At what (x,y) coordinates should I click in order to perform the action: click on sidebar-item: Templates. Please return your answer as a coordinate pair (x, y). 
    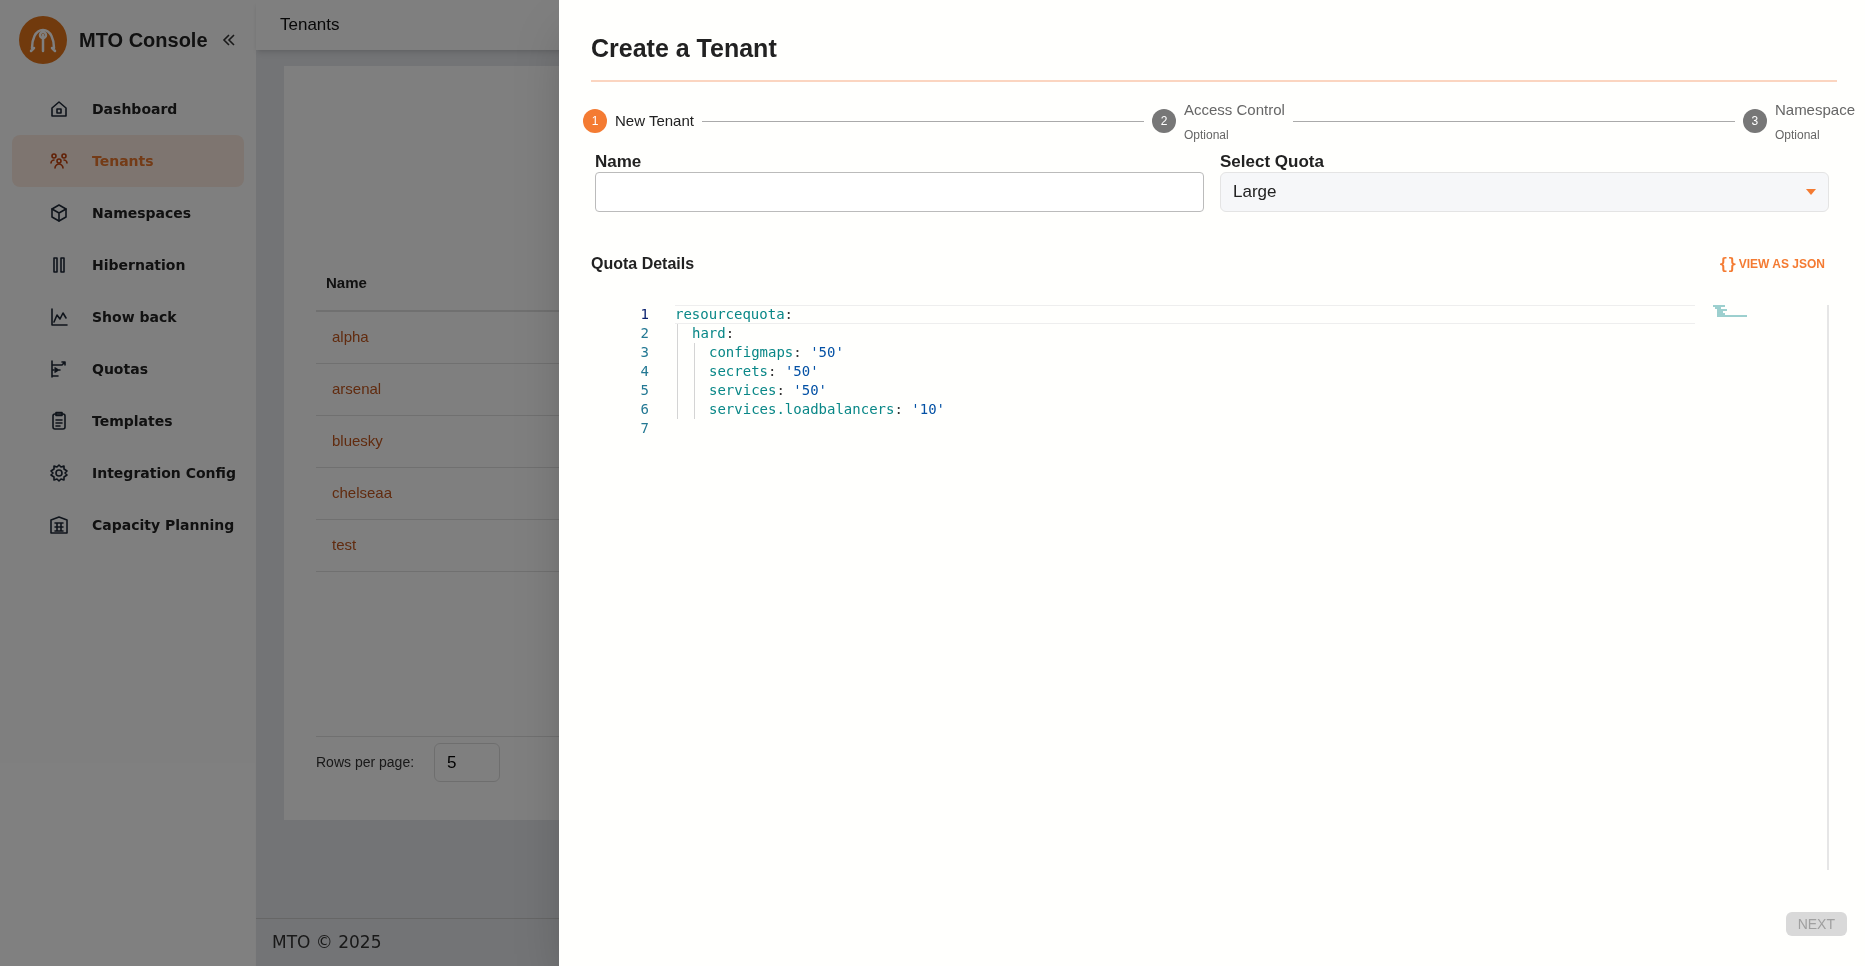
    Looking at the image, I should click on (128, 421).